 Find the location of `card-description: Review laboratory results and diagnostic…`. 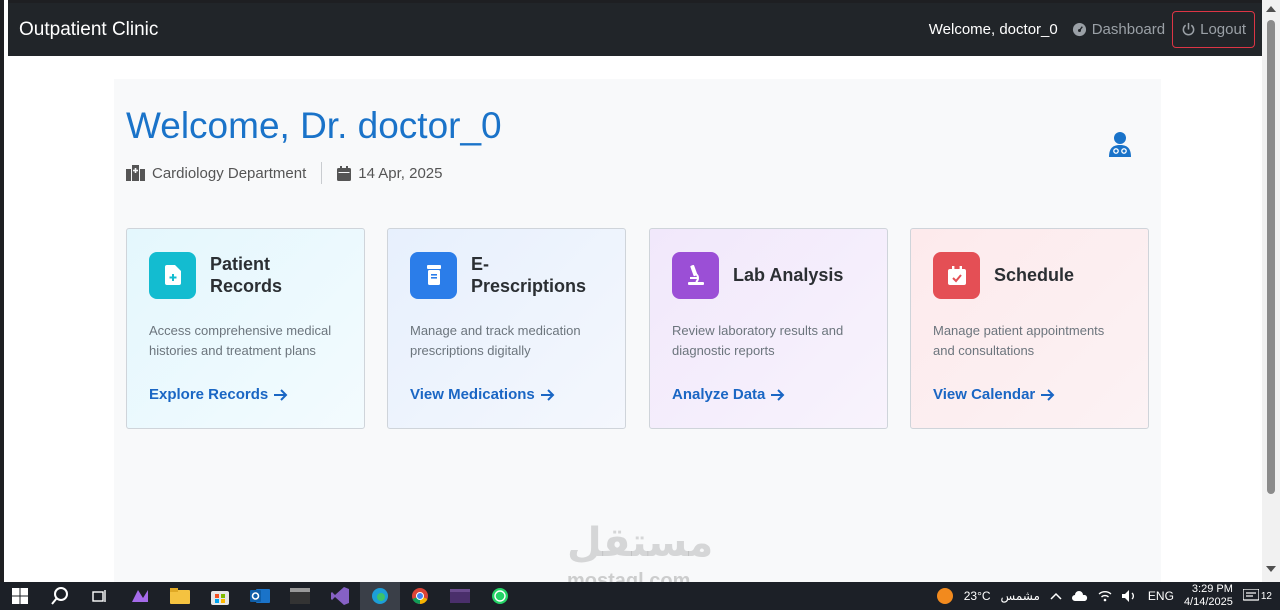

card-description: Review laboratory results and diagnostic… is located at coordinates (758, 340).